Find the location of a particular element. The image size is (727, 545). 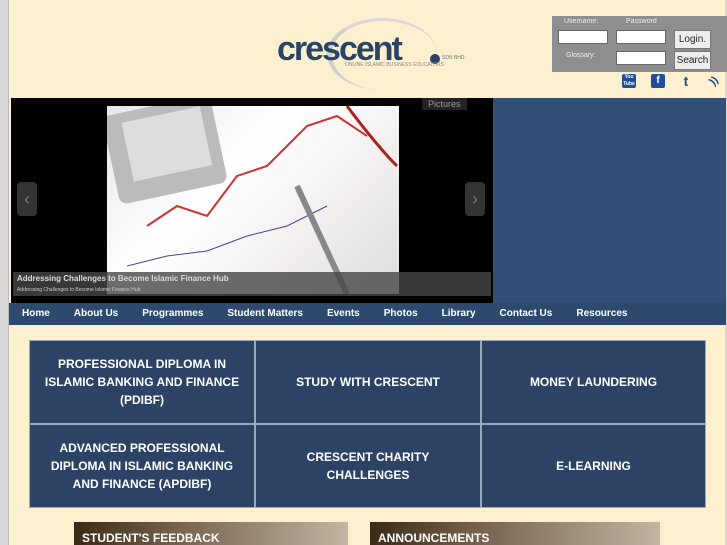

programme-e-learning: E-LEARNING is located at coordinates (593, 466).